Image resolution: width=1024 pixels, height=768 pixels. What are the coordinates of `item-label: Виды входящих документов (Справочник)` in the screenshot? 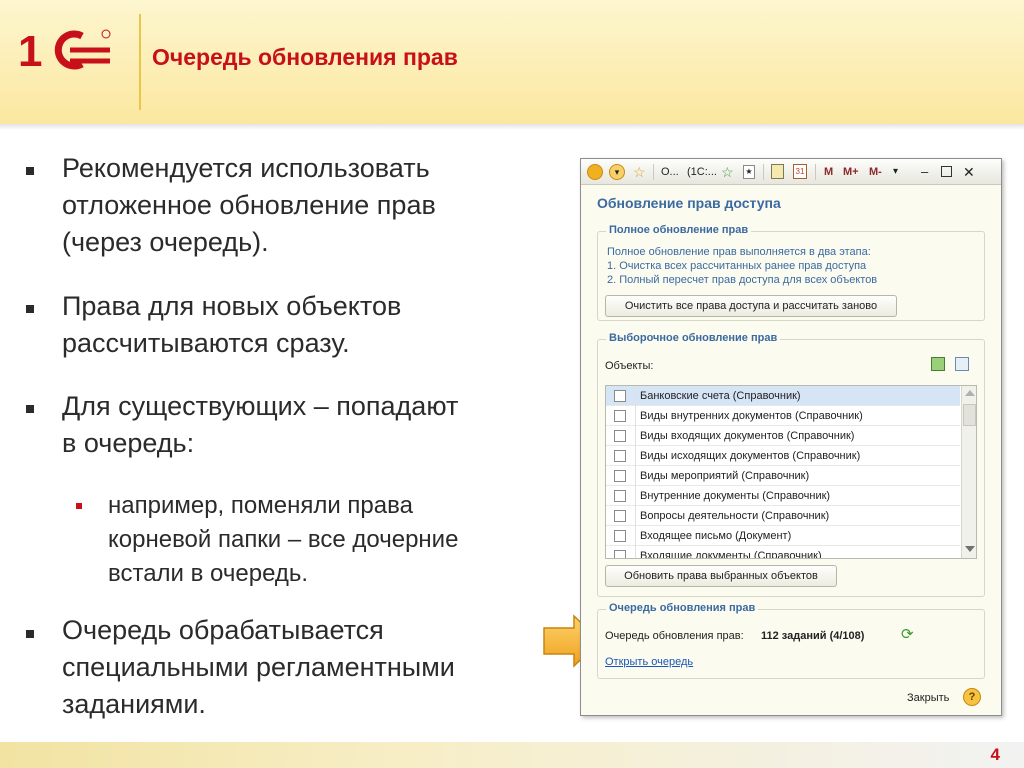 It's located at (747, 436).